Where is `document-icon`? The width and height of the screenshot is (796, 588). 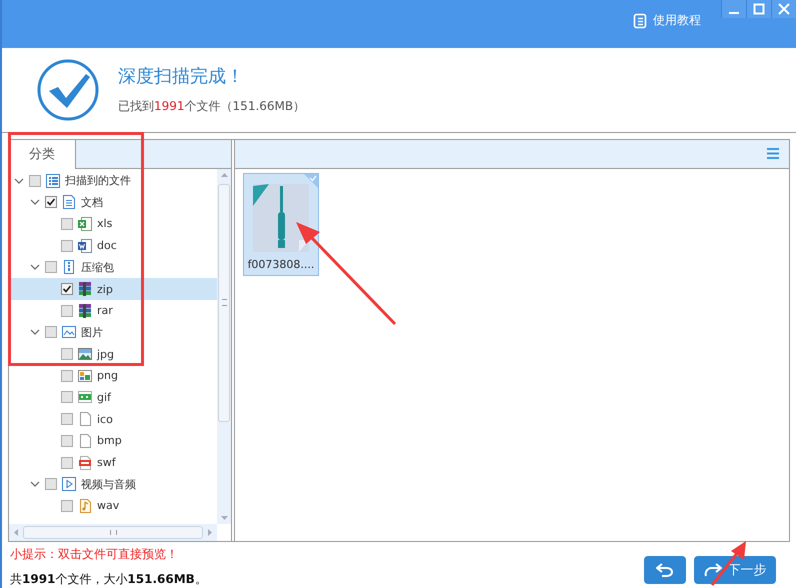
document-icon is located at coordinates (69, 202).